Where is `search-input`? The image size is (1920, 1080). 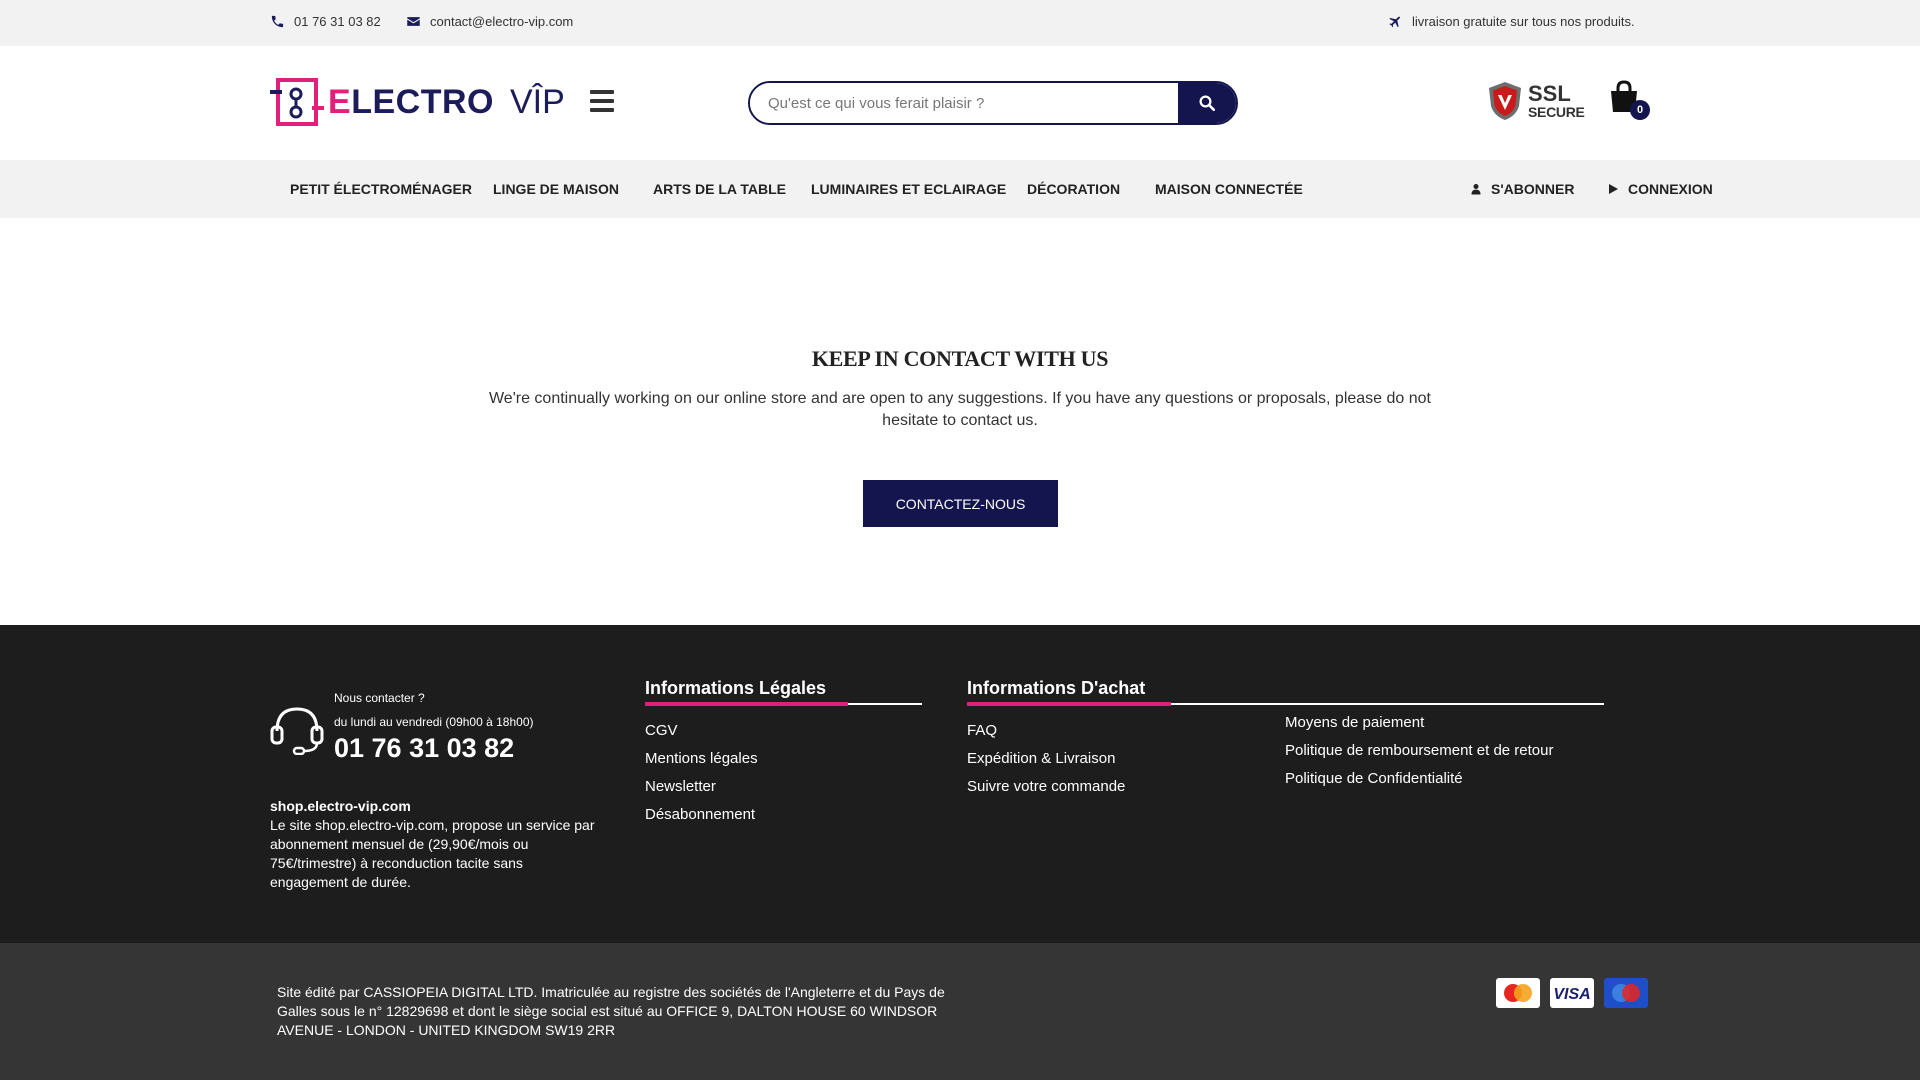 search-input is located at coordinates (964, 103).